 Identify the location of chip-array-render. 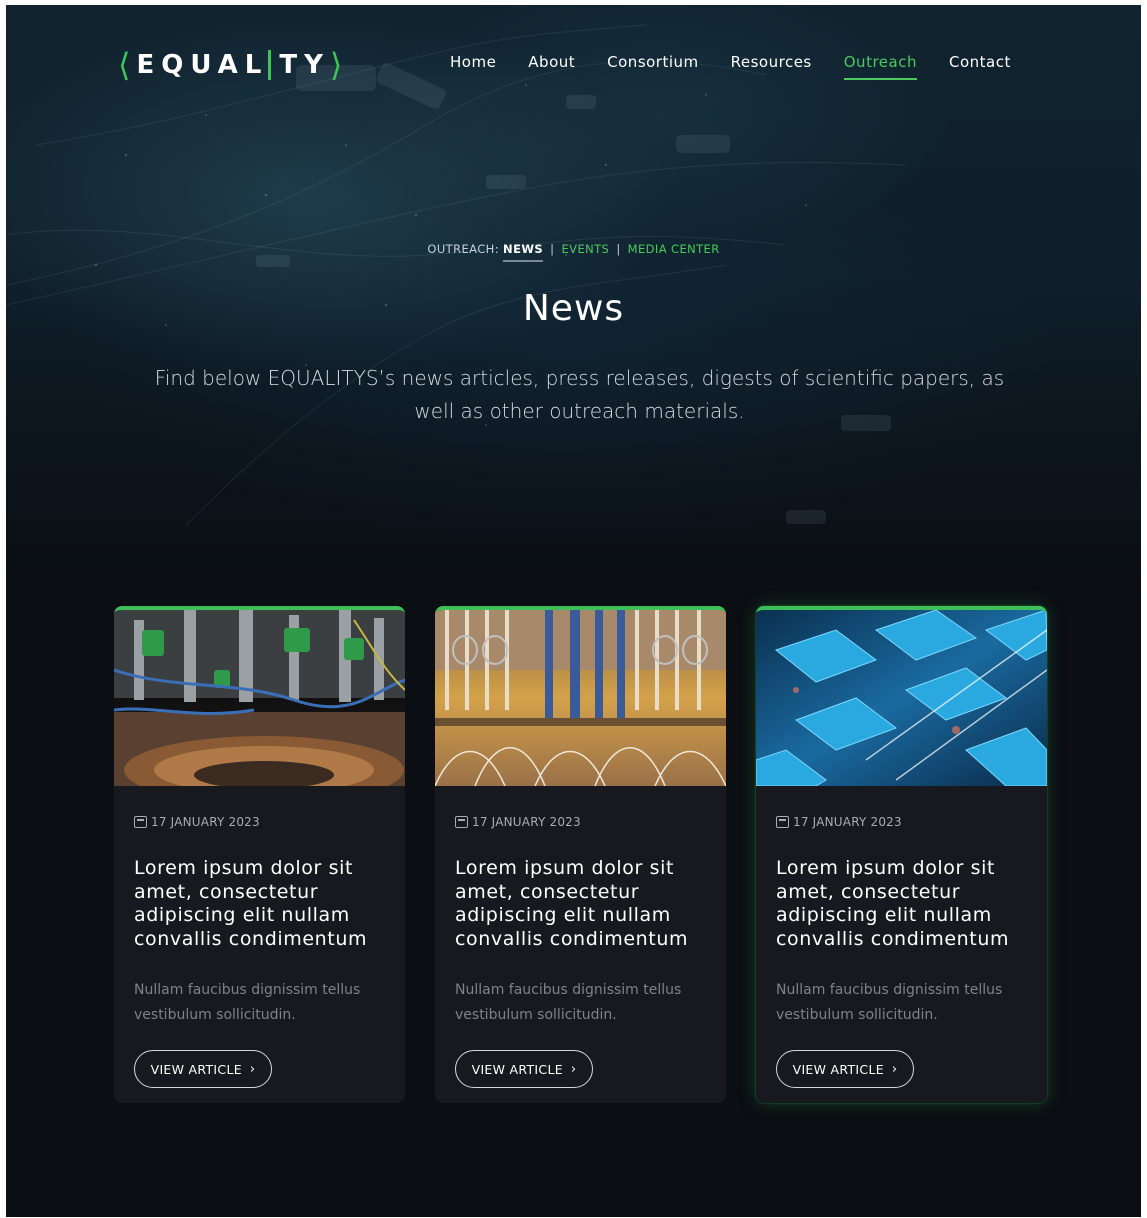
(901, 698).